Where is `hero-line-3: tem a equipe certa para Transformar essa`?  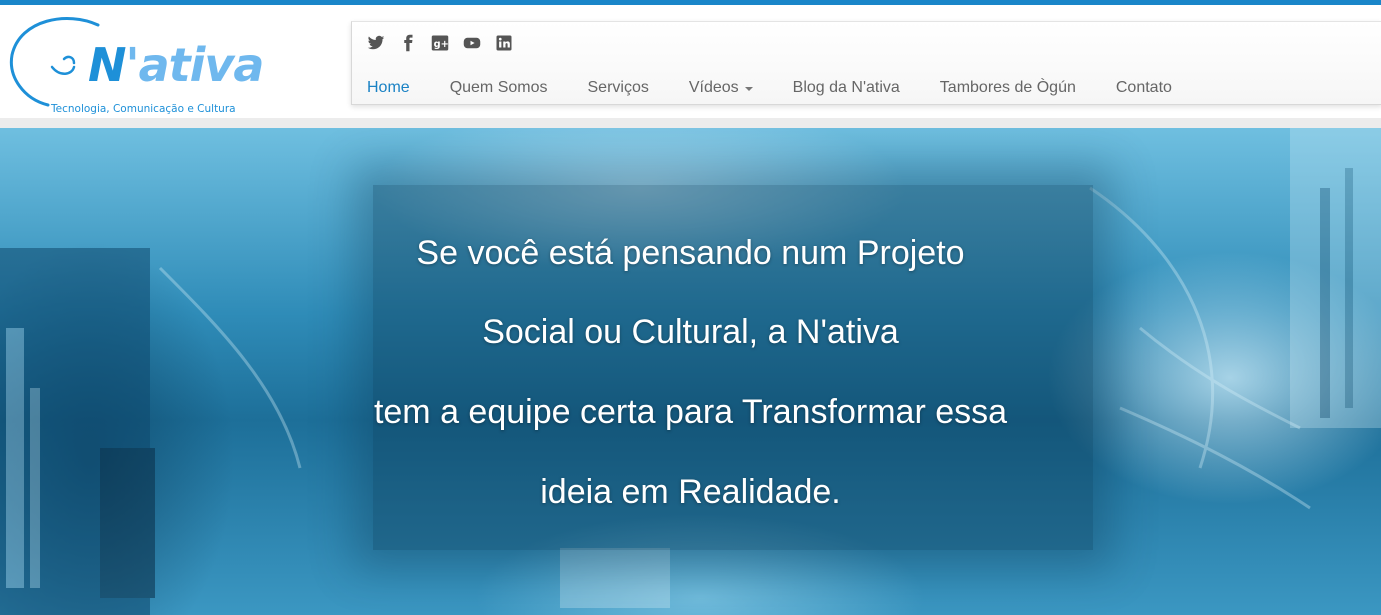 hero-line-3: tem a equipe certa para Transformar essa is located at coordinates (690, 412).